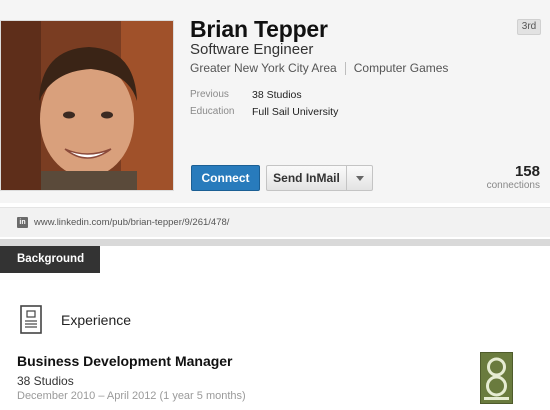 This screenshot has height=410, width=550. I want to click on fact-label: Education, so click(212, 111).